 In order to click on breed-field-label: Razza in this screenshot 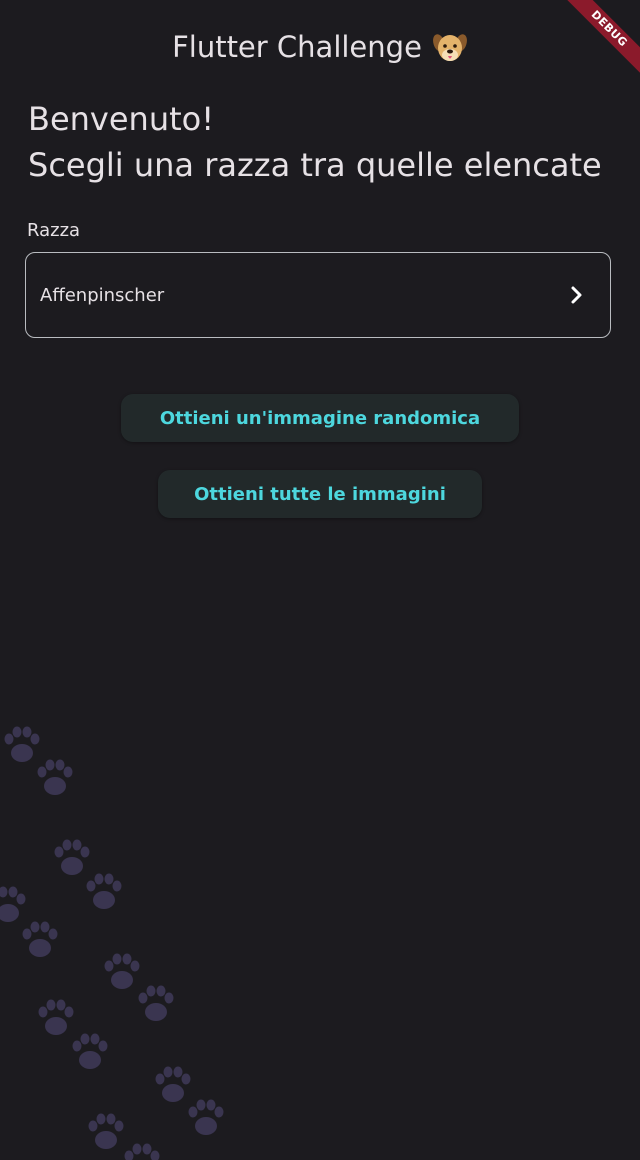, I will do `click(54, 230)`.